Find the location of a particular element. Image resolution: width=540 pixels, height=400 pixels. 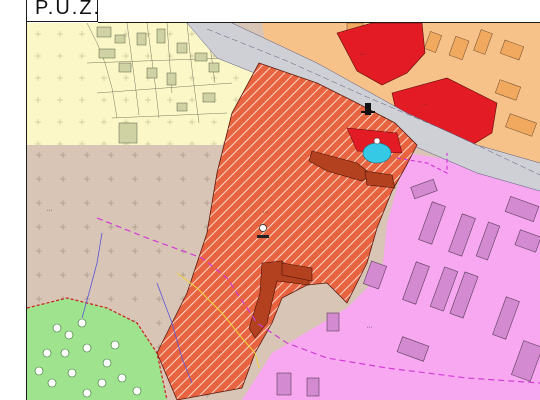

zone-label-public: • • • is located at coordinates (362, 54).